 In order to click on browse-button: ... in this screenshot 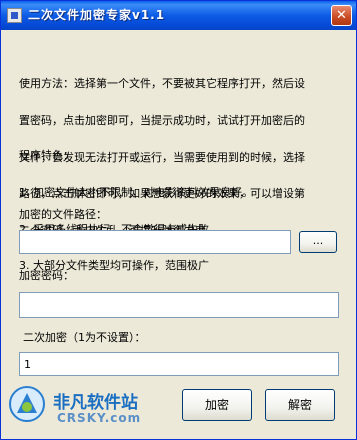, I will do `click(318, 242)`.